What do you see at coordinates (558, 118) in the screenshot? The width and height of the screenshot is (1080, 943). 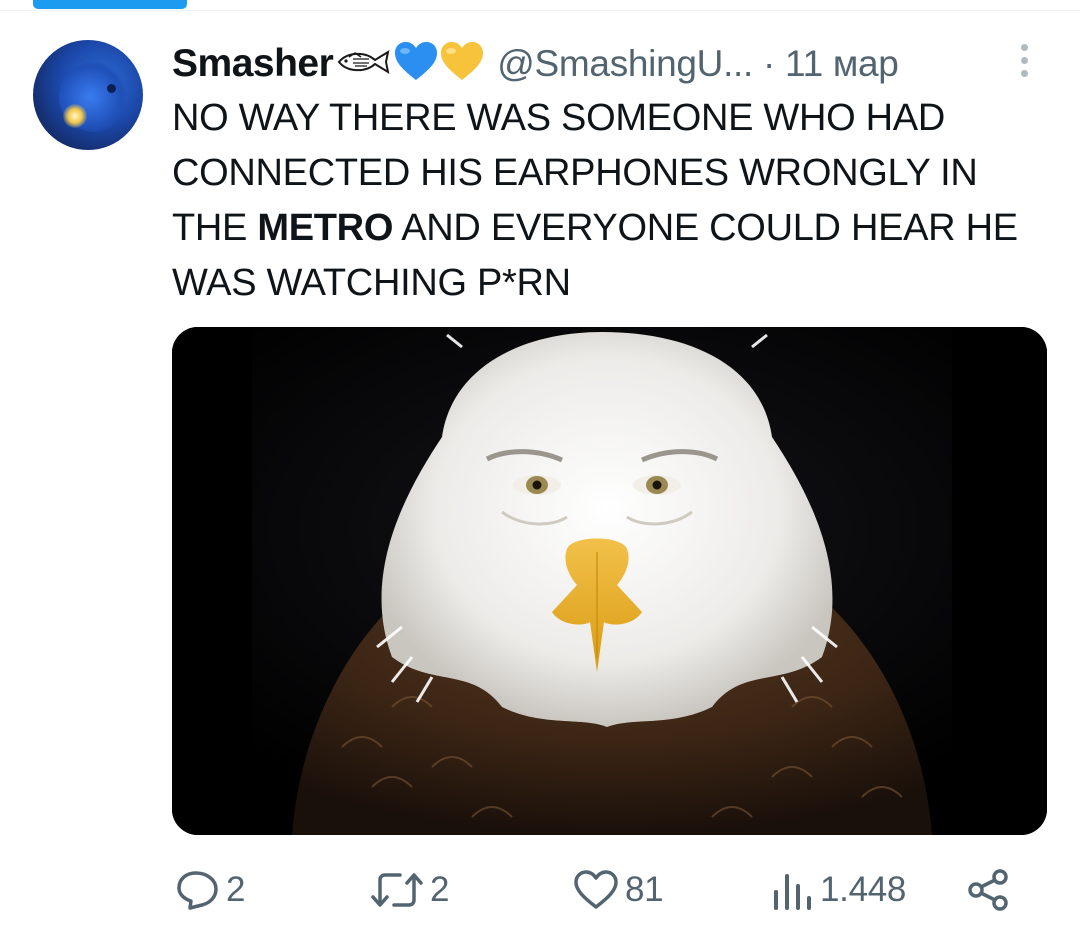 I see `tweet-text-line: NO WAY THERE WAS SOMEONE WHO HAD` at bounding box center [558, 118].